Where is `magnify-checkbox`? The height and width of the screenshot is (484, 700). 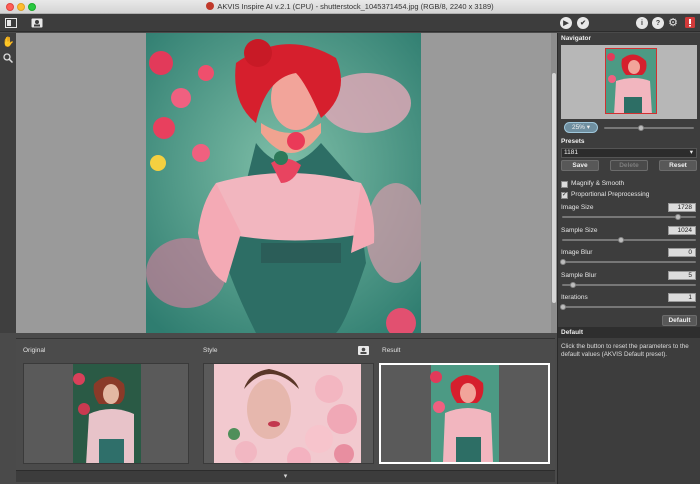 magnify-checkbox is located at coordinates (564, 184).